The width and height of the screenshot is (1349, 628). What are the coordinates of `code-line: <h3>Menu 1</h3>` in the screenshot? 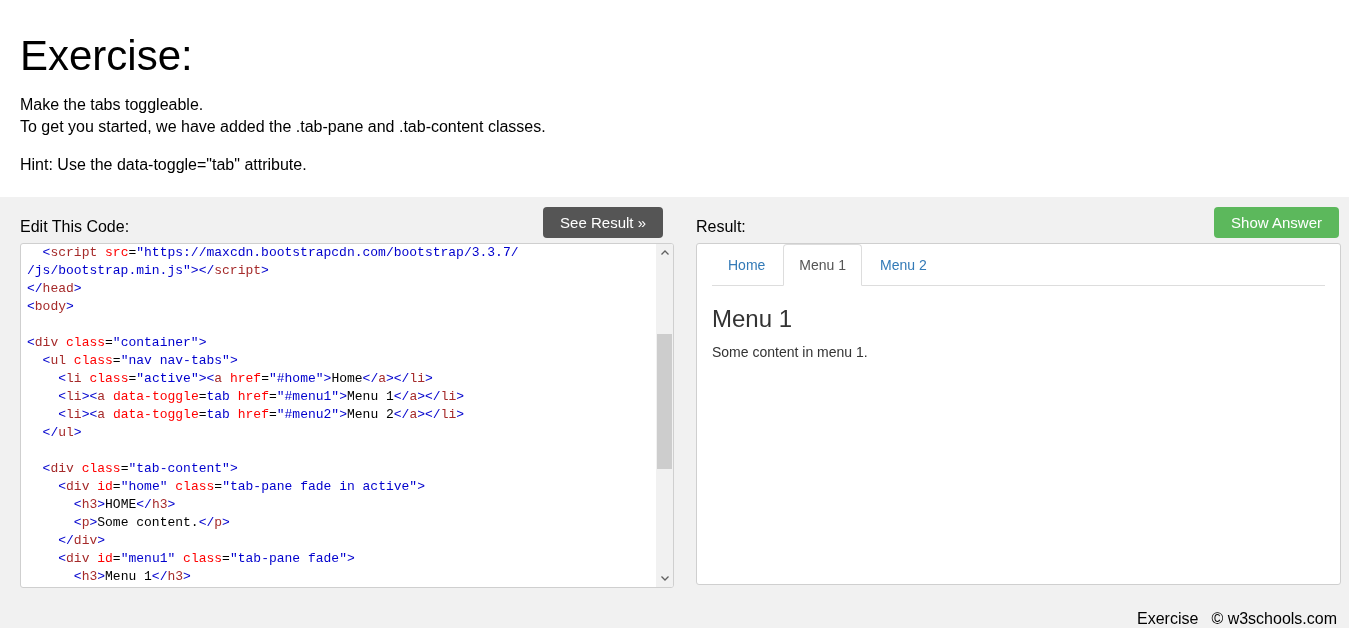 It's located at (131, 577).